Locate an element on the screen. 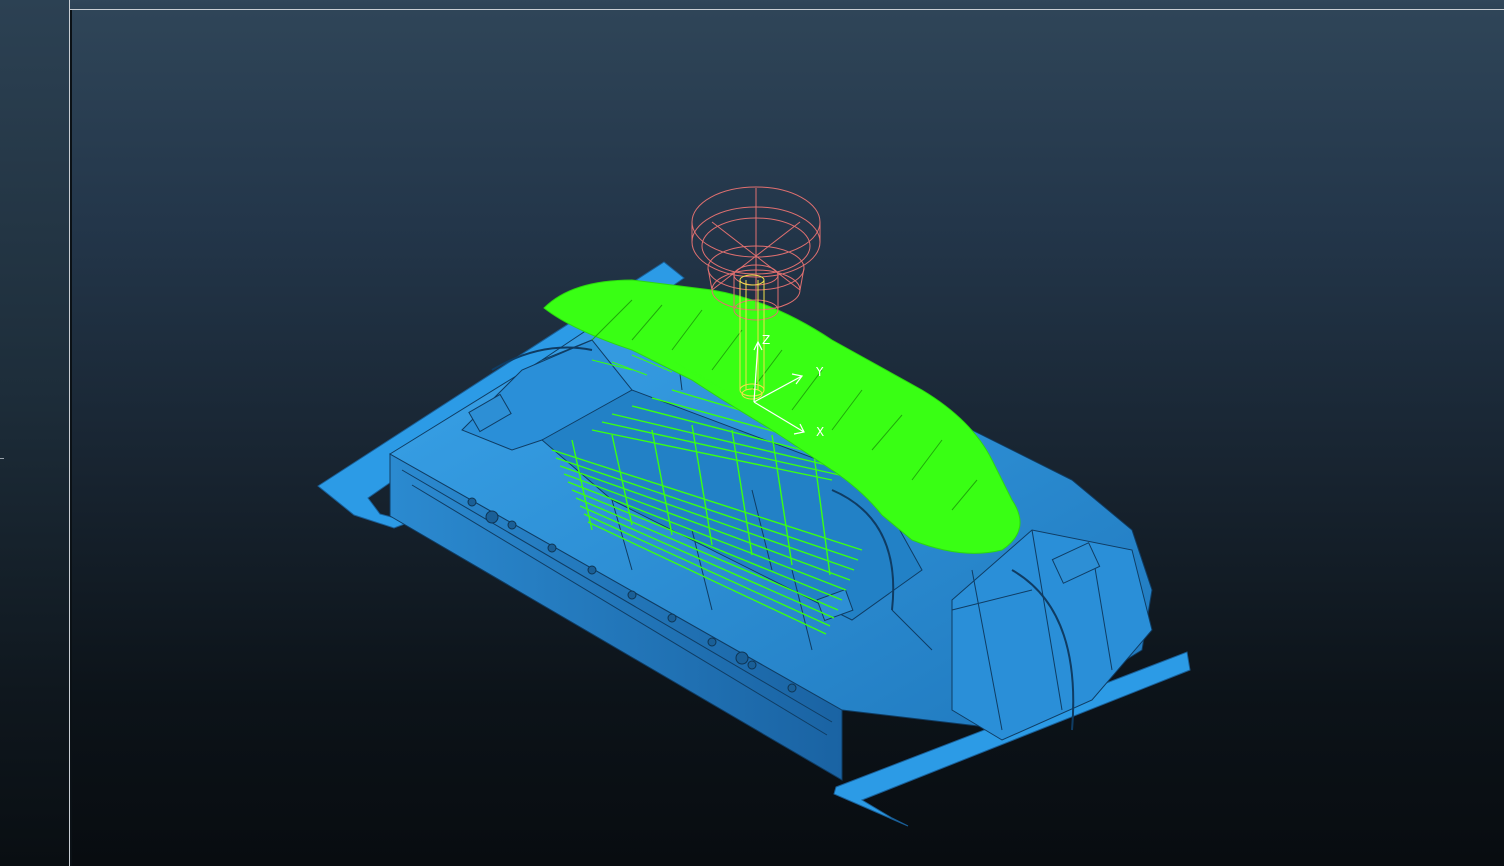 Image resolution: width=1504 pixels, height=866 pixels. triad-y-label: Y is located at coordinates (819, 372).